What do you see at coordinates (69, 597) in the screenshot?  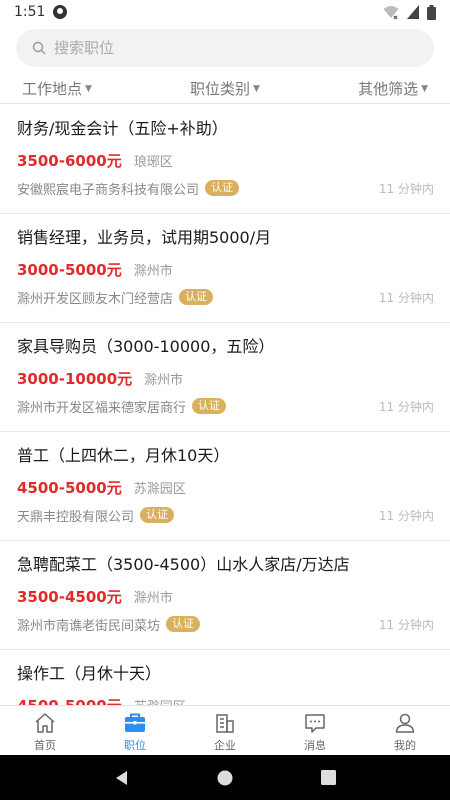 I see `job-salary: 3500-4500元` at bounding box center [69, 597].